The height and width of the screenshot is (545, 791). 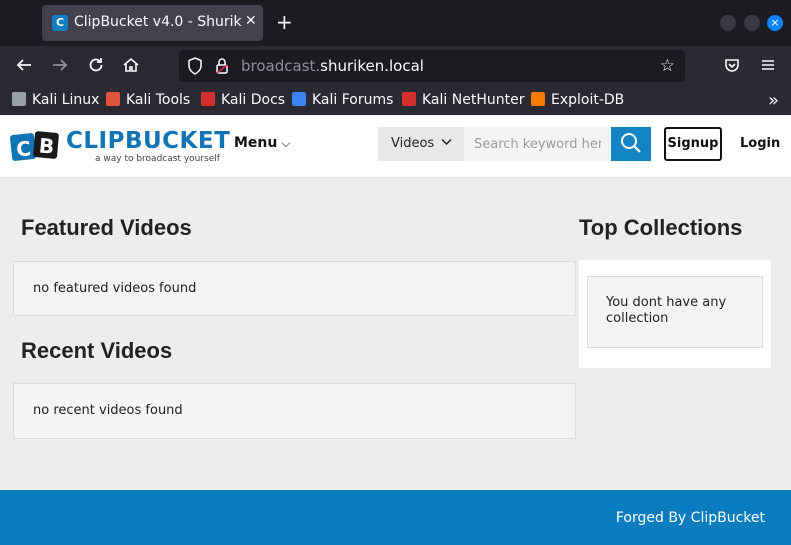 I want to click on top-collections-box: You dont have any collection, so click(x=675, y=314).